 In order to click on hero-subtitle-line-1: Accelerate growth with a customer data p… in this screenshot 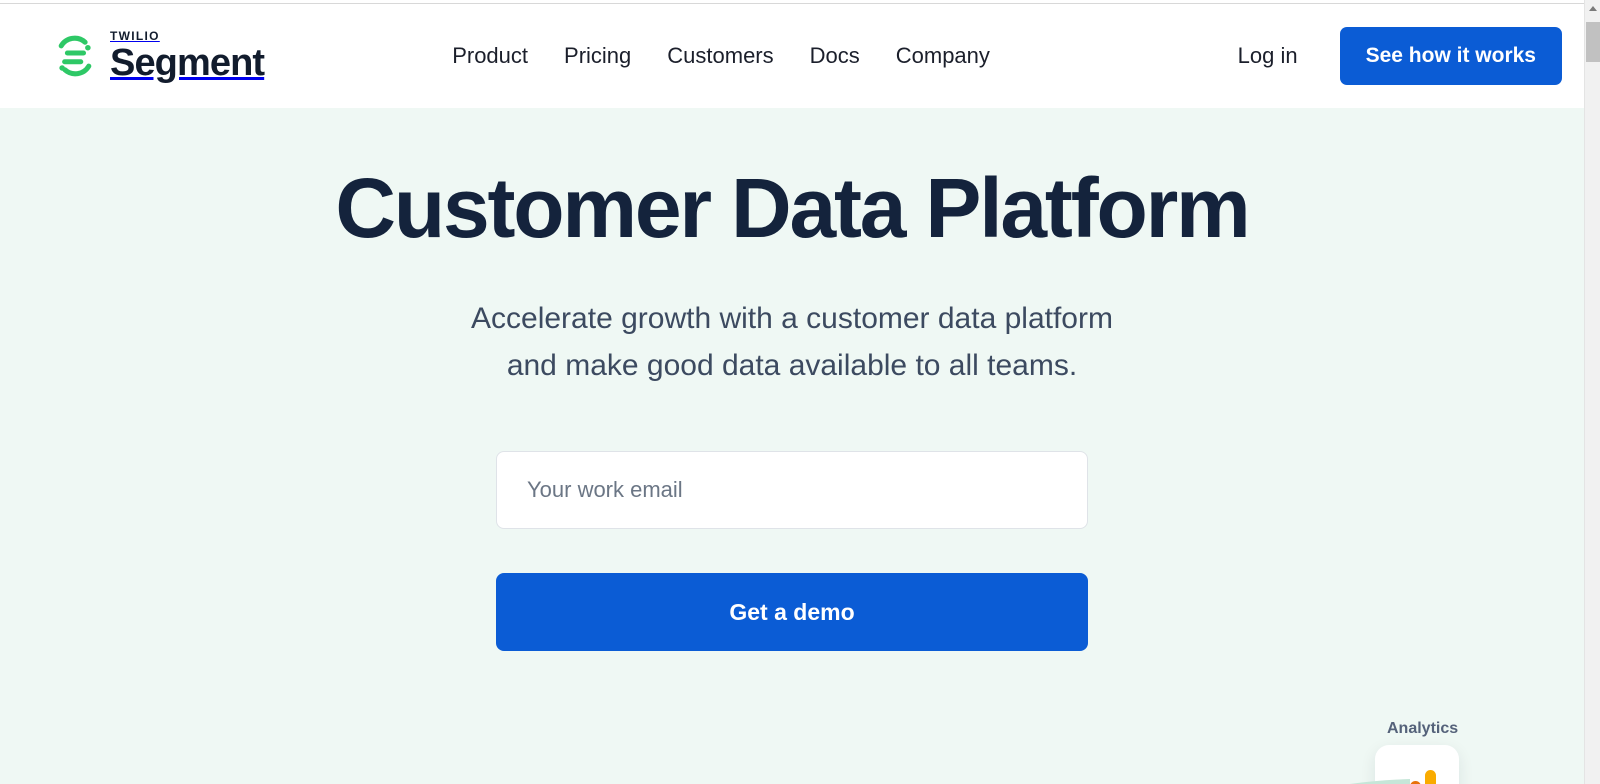, I will do `click(792, 319)`.